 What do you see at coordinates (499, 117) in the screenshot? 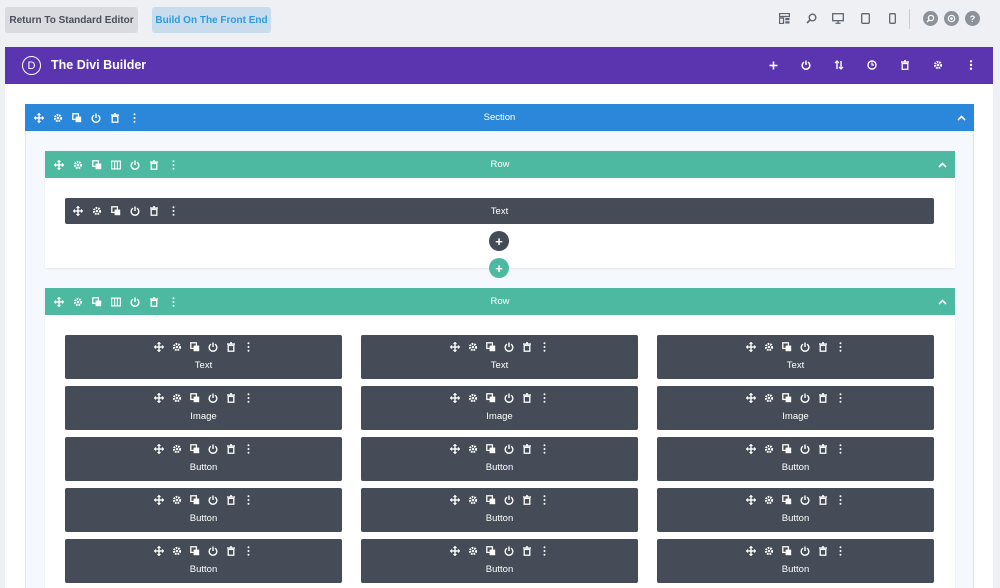
I see `section-header-bar: Section` at bounding box center [499, 117].